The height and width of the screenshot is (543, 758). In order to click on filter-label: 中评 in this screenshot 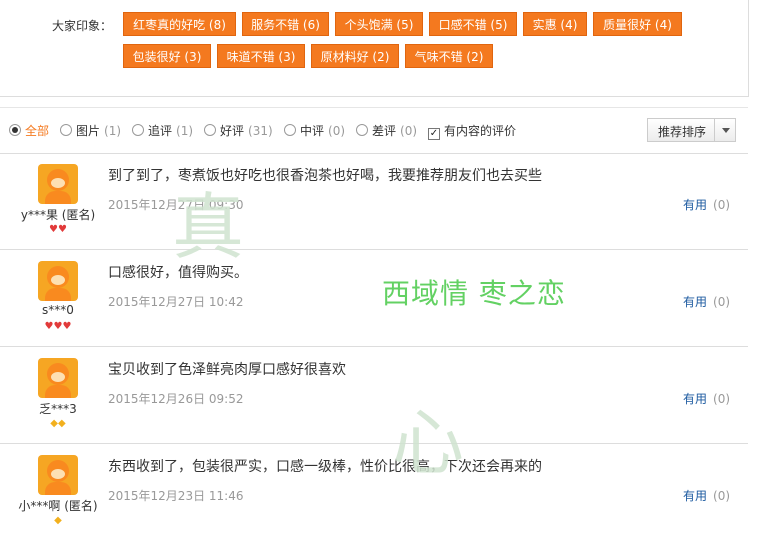, I will do `click(312, 131)`.